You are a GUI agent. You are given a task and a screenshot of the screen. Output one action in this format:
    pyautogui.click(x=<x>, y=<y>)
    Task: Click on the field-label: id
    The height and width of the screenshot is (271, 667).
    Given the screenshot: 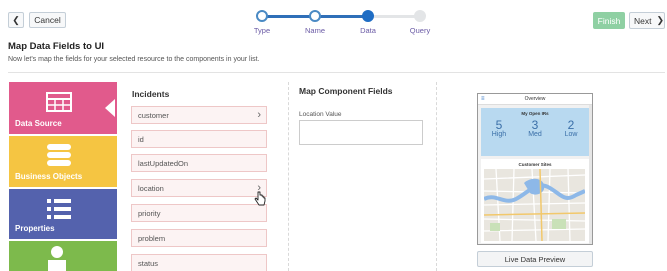 What is the action you would take?
    pyautogui.click(x=141, y=139)
    